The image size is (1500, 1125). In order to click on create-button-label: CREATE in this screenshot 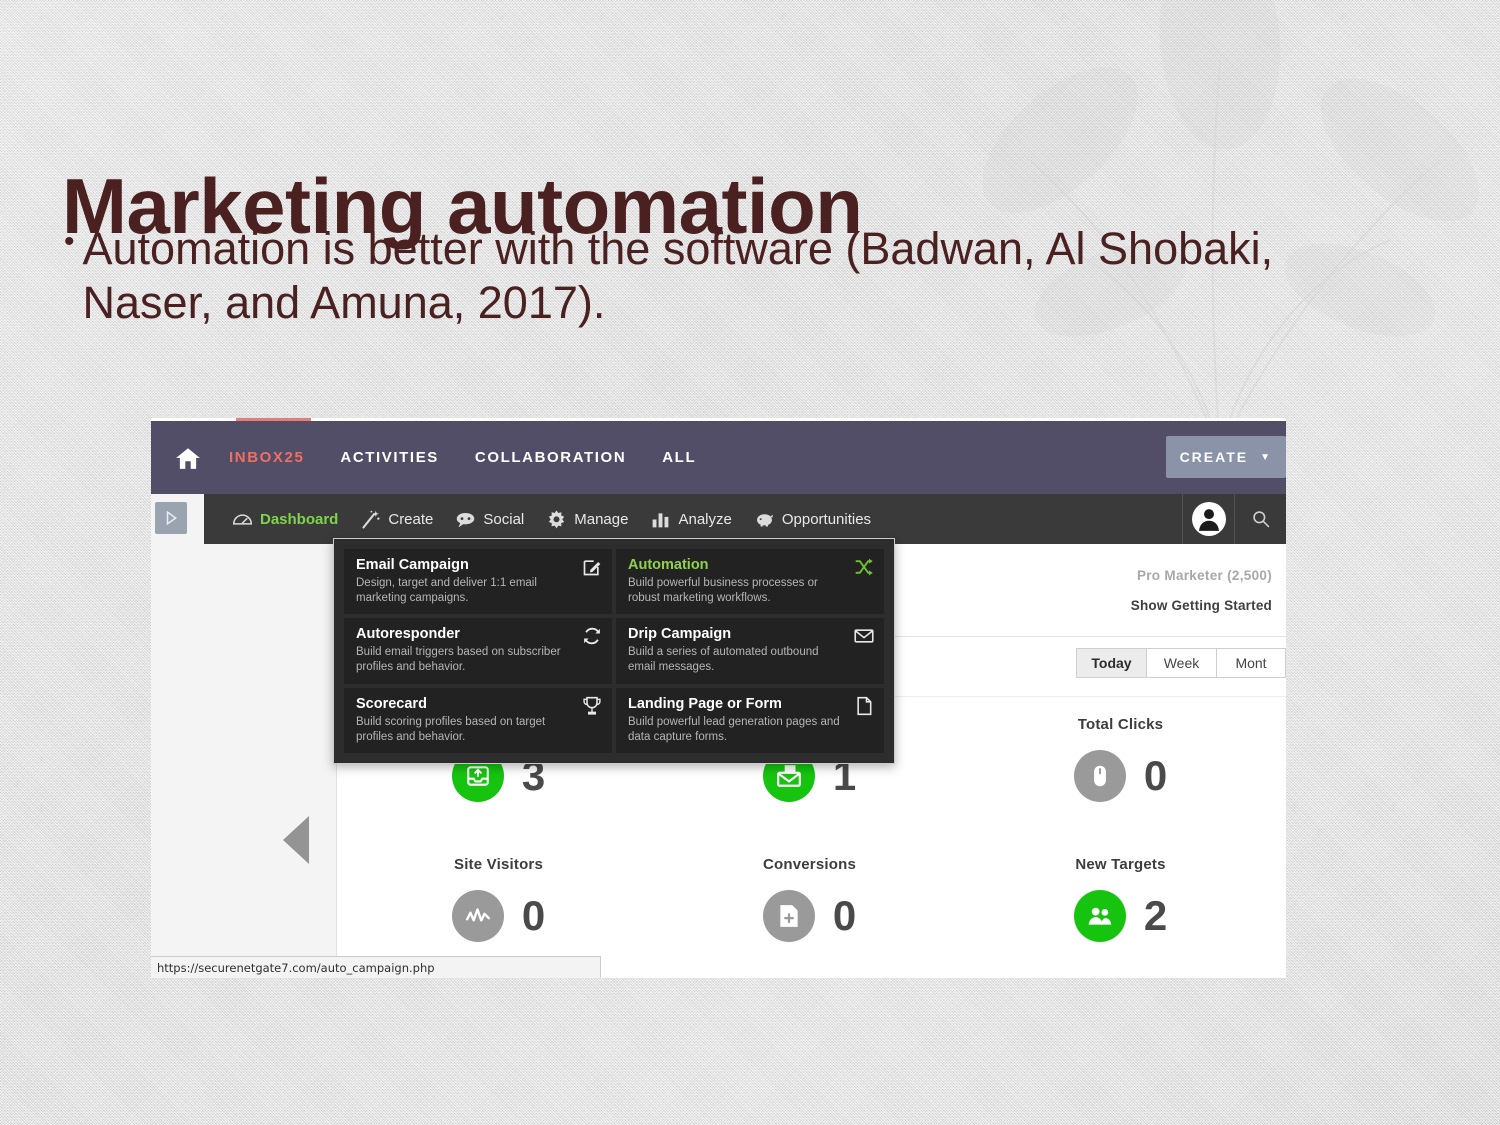, I will do `click(1214, 457)`.